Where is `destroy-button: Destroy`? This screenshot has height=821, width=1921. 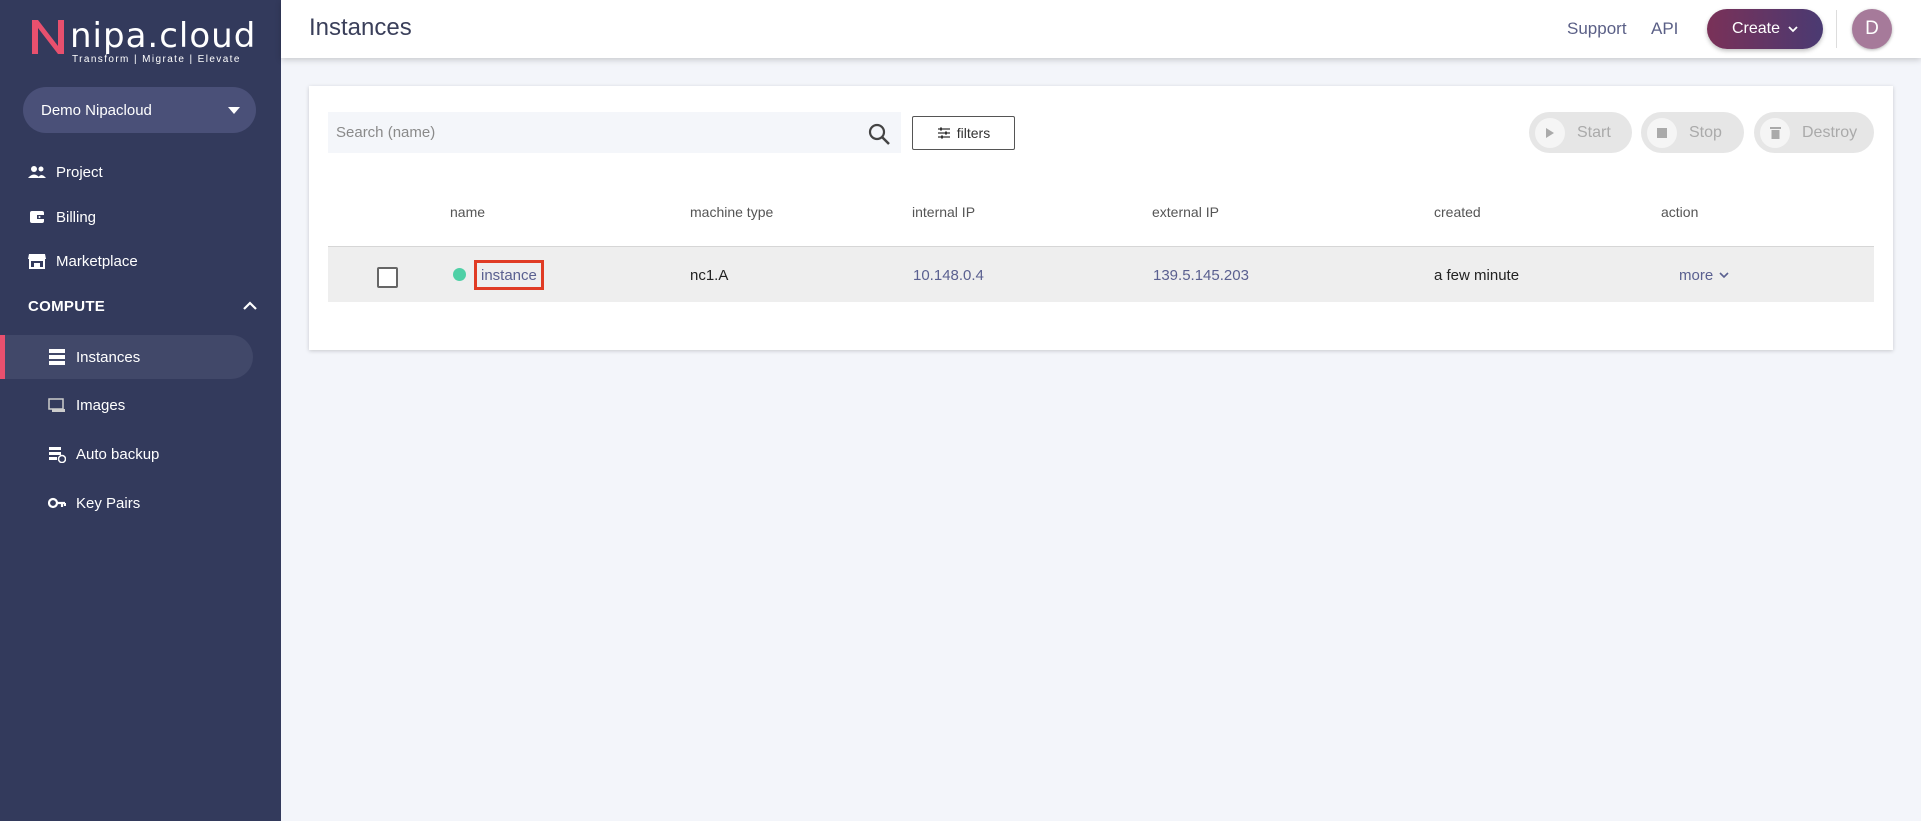
destroy-button: Destroy is located at coordinates (1814, 132).